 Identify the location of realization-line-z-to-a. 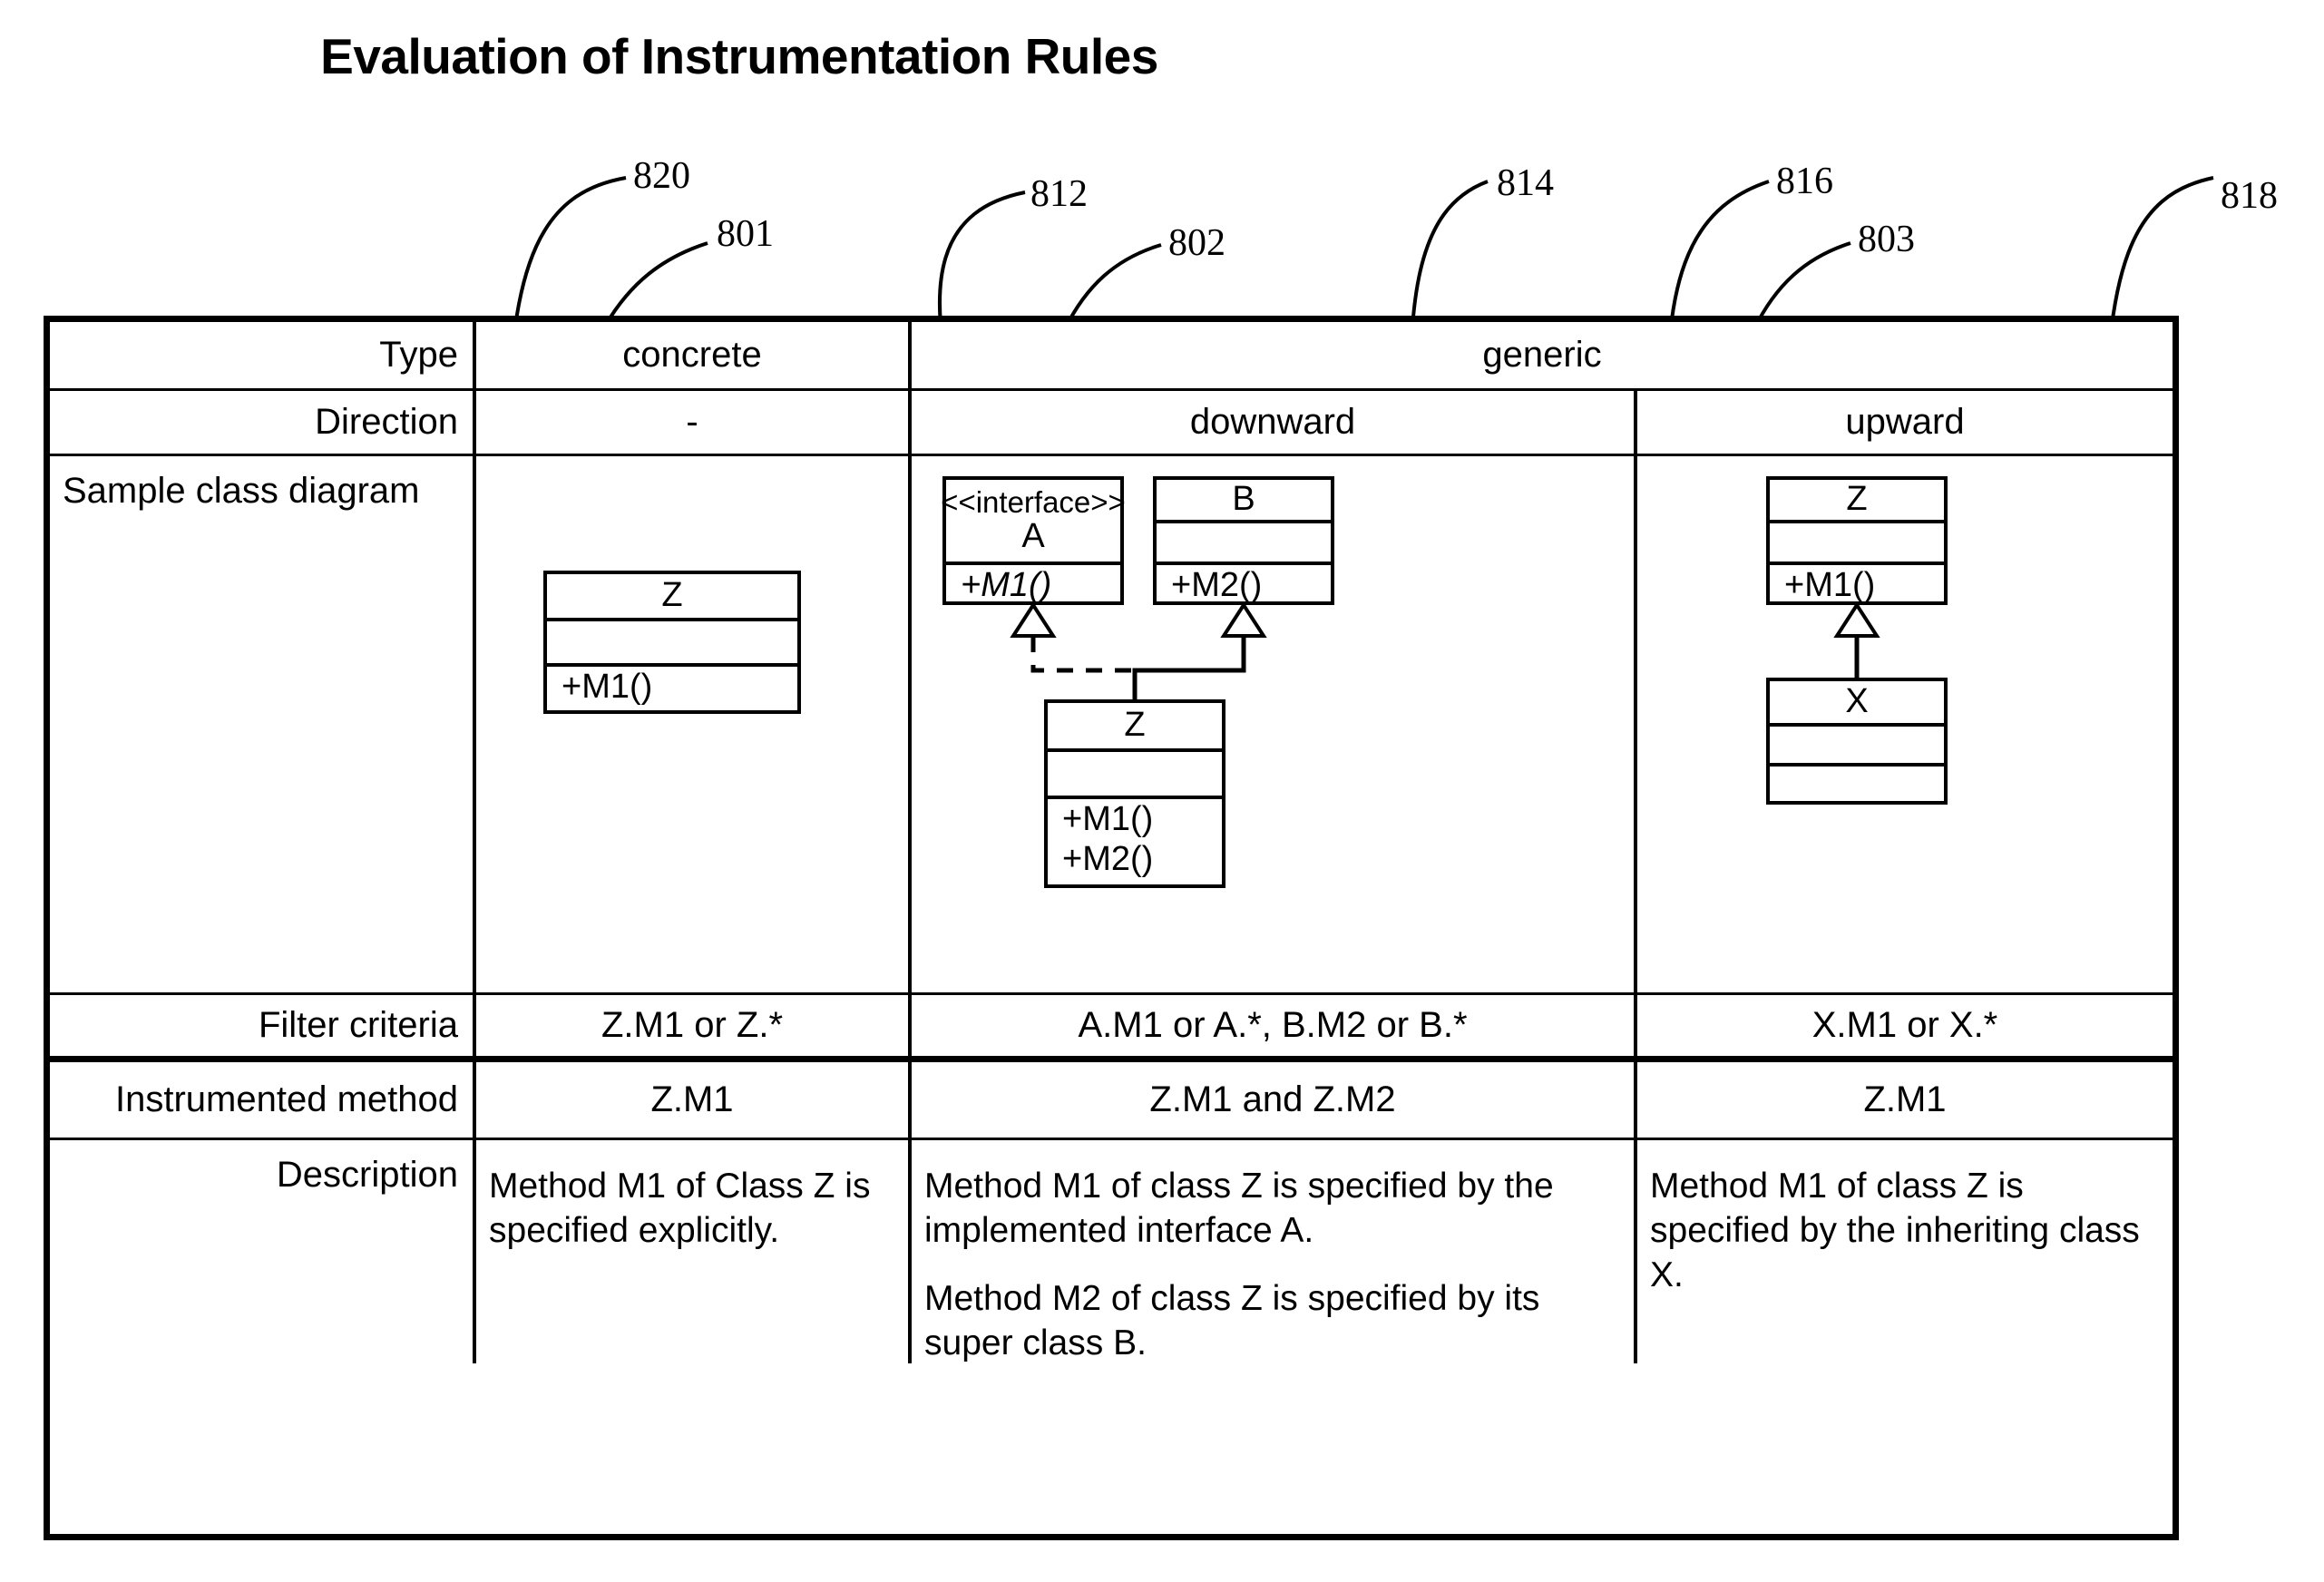
(1082, 654).